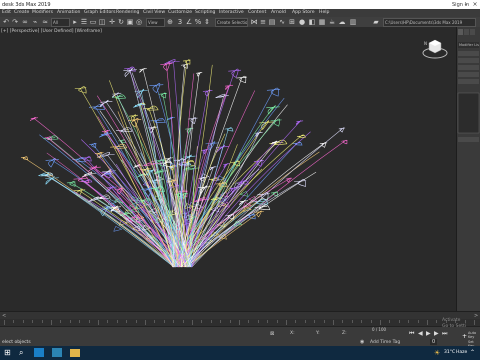 The height and width of the screenshot is (360, 480). What do you see at coordinates (272, 22) in the screenshot?
I see `layer-explorer-icon: ▤` at bounding box center [272, 22].